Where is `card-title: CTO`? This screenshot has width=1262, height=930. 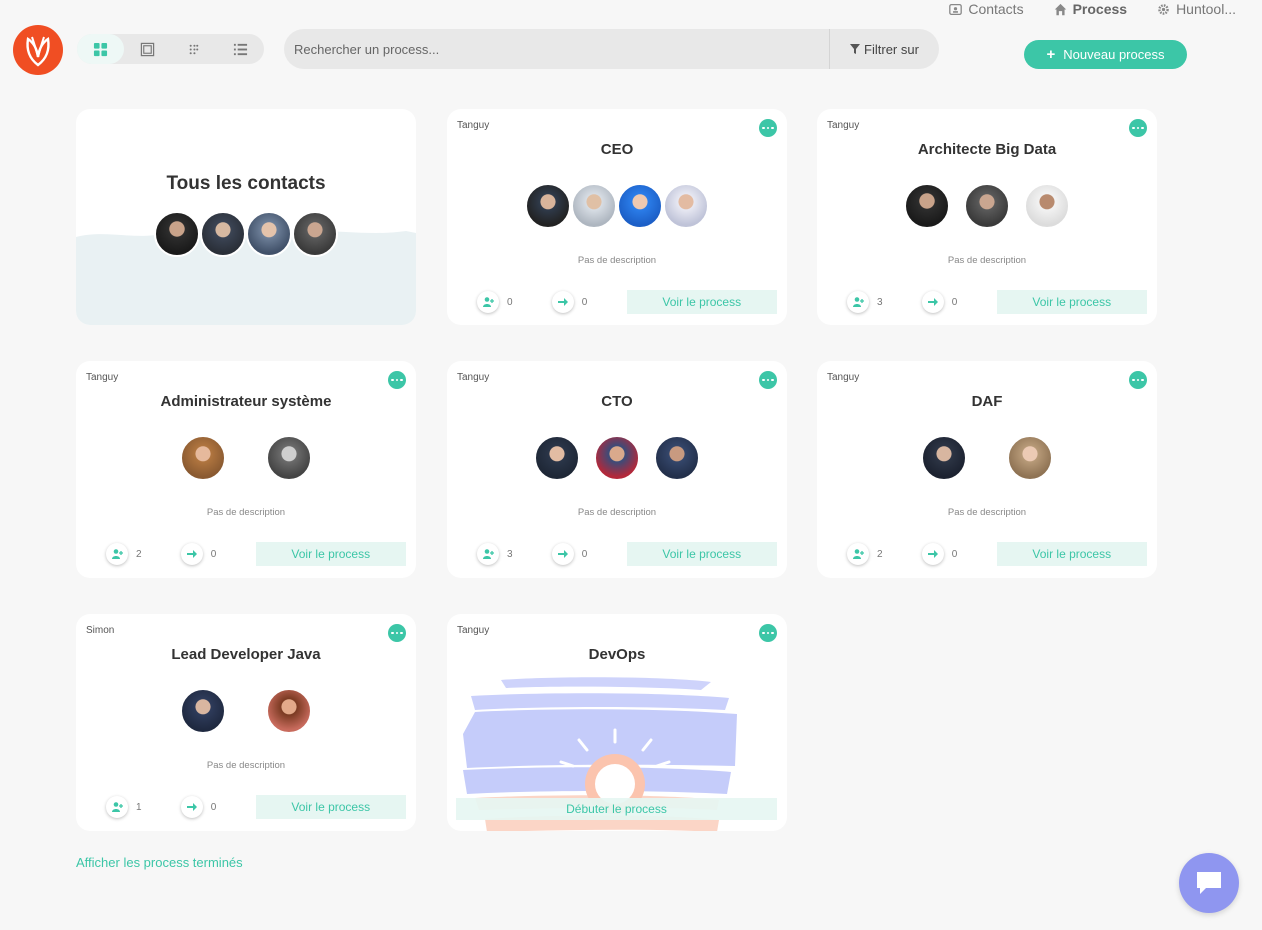
card-title: CTO is located at coordinates (617, 401).